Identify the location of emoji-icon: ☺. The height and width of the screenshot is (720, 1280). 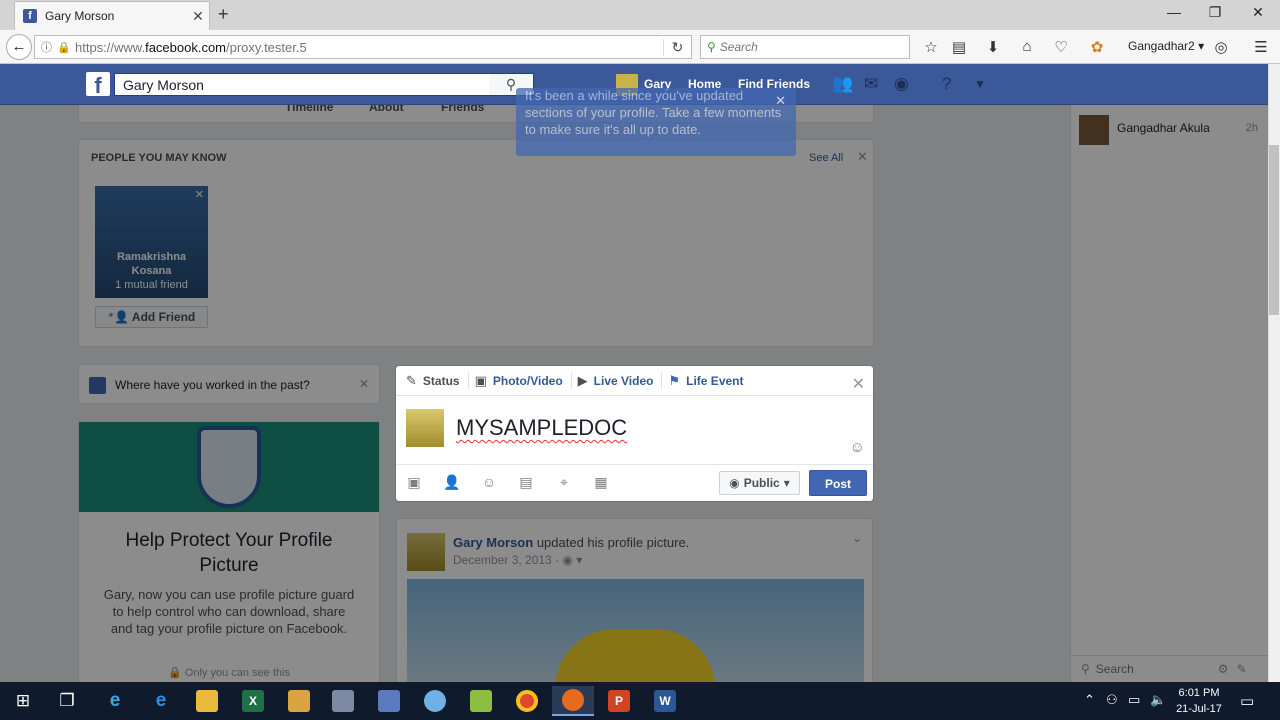
(857, 447).